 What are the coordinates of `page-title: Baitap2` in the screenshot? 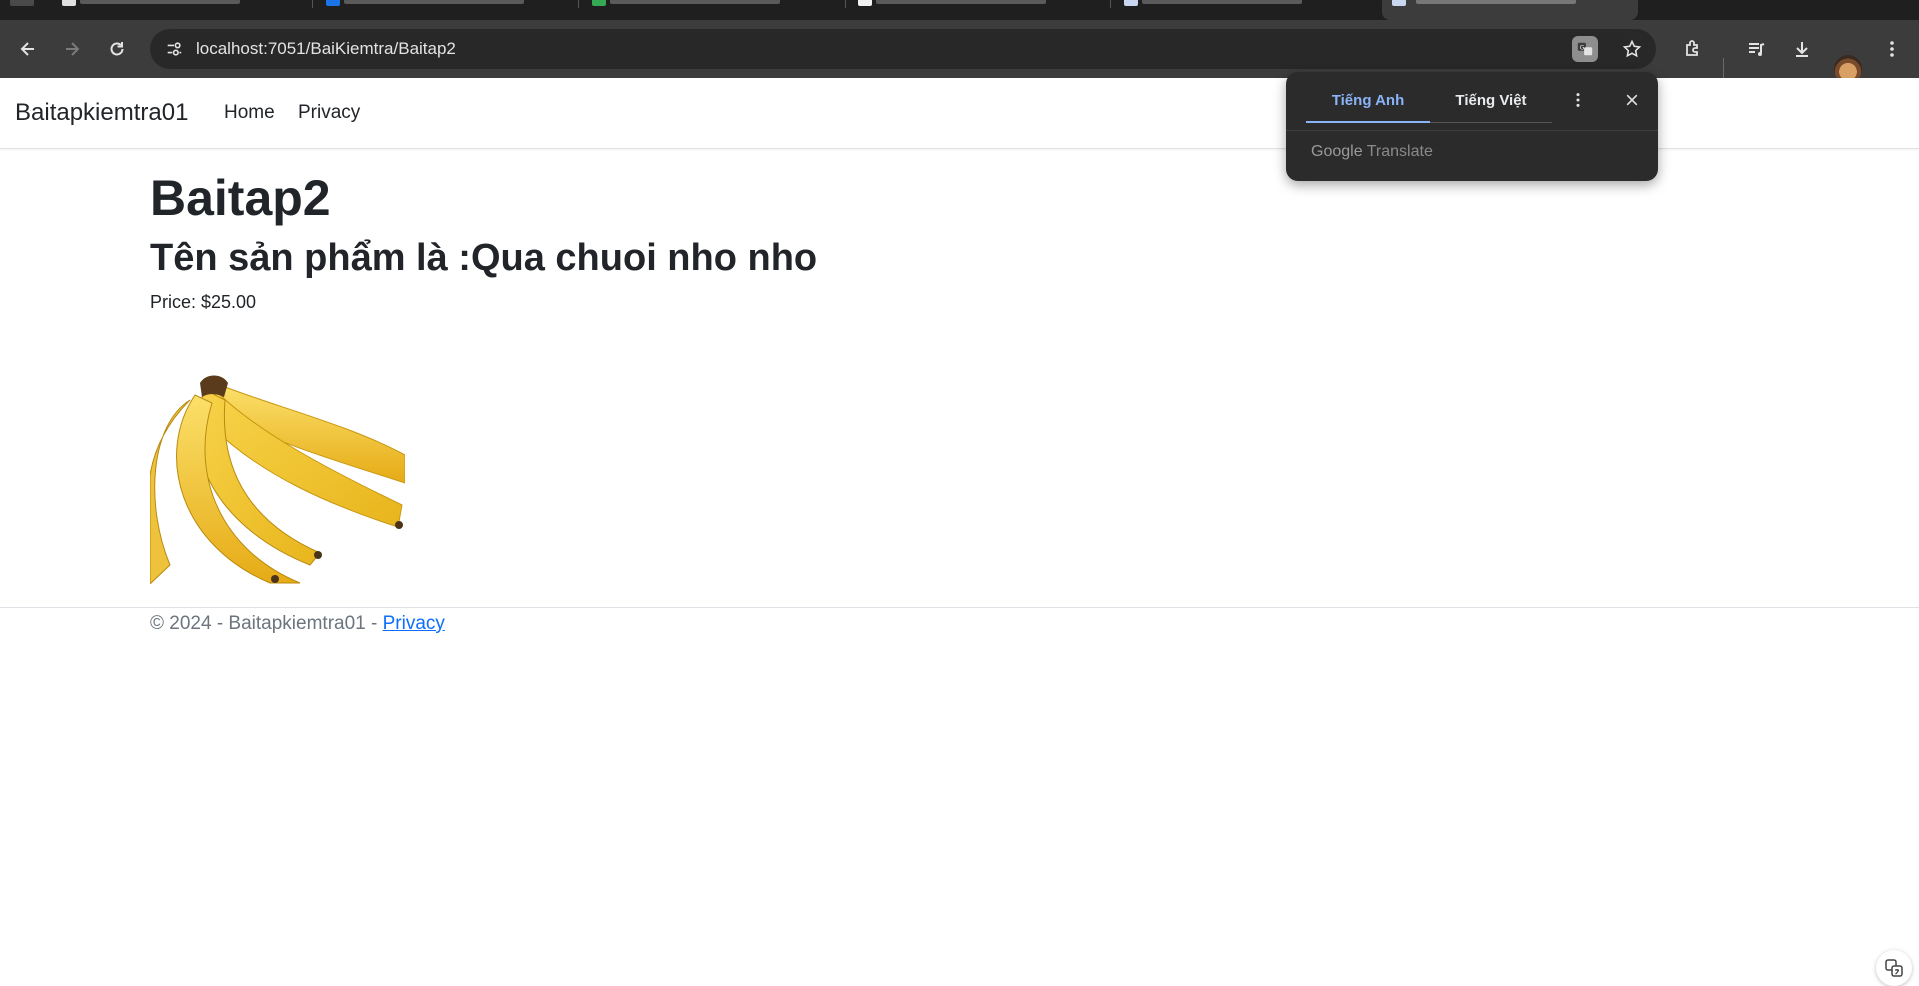 It's located at (240, 198).